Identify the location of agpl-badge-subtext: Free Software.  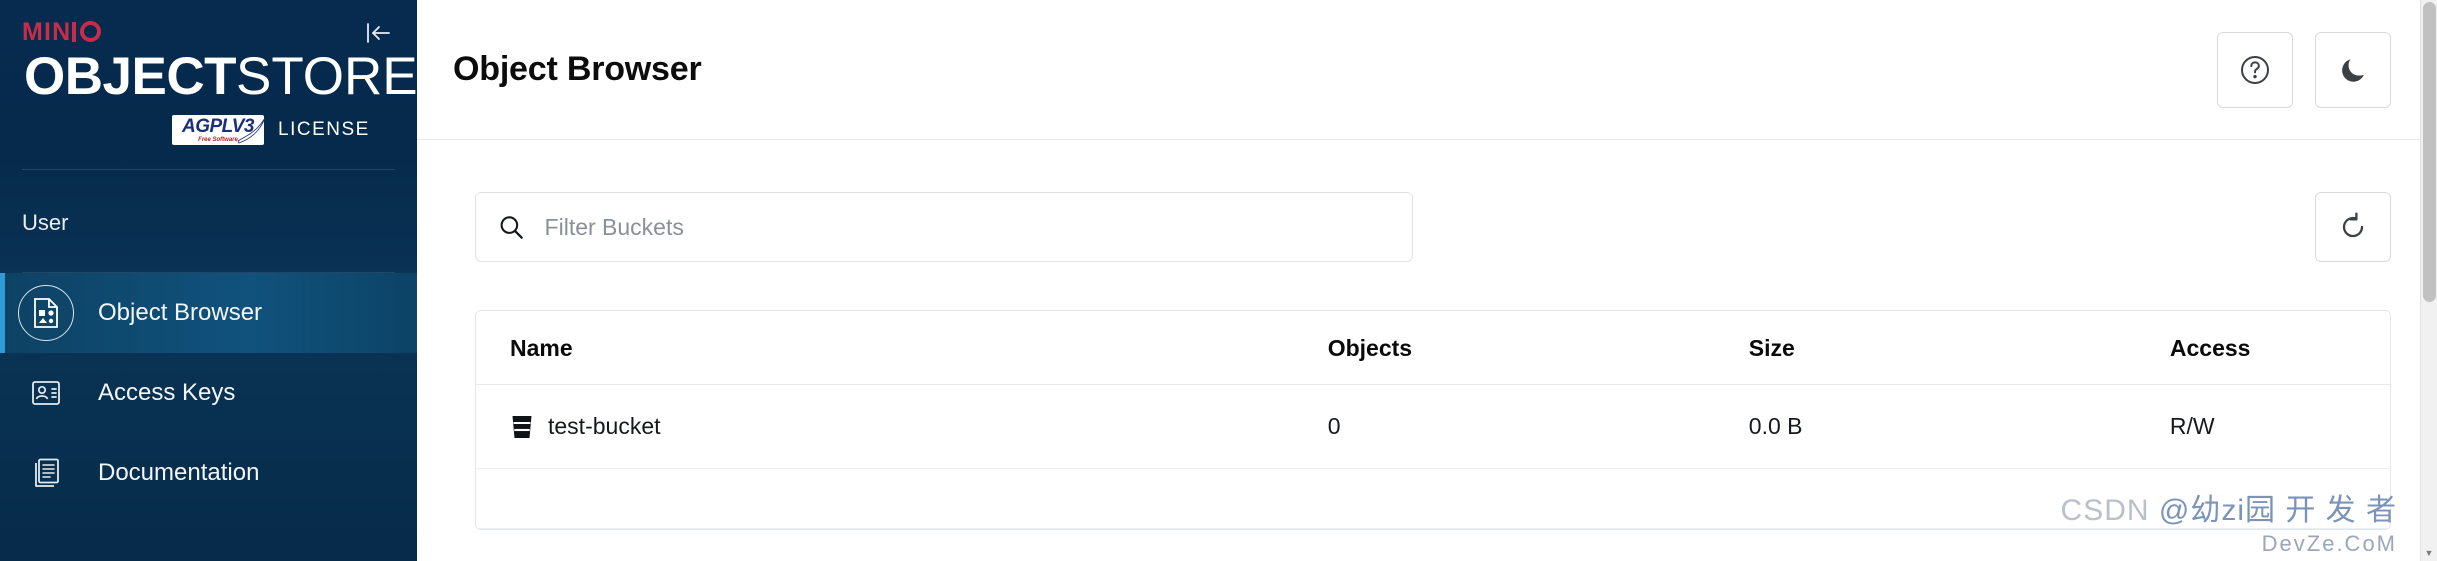
(218, 140).